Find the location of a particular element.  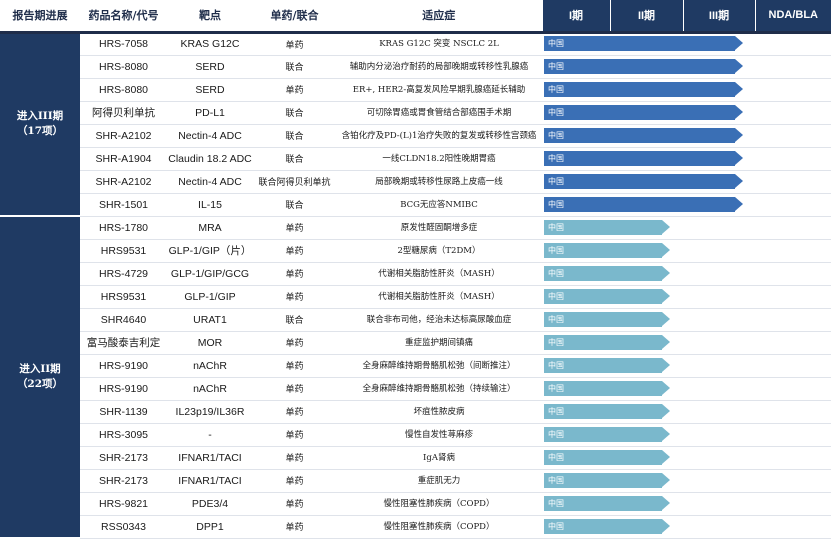

drug-name-cell: RSS0343 is located at coordinates (123, 527).